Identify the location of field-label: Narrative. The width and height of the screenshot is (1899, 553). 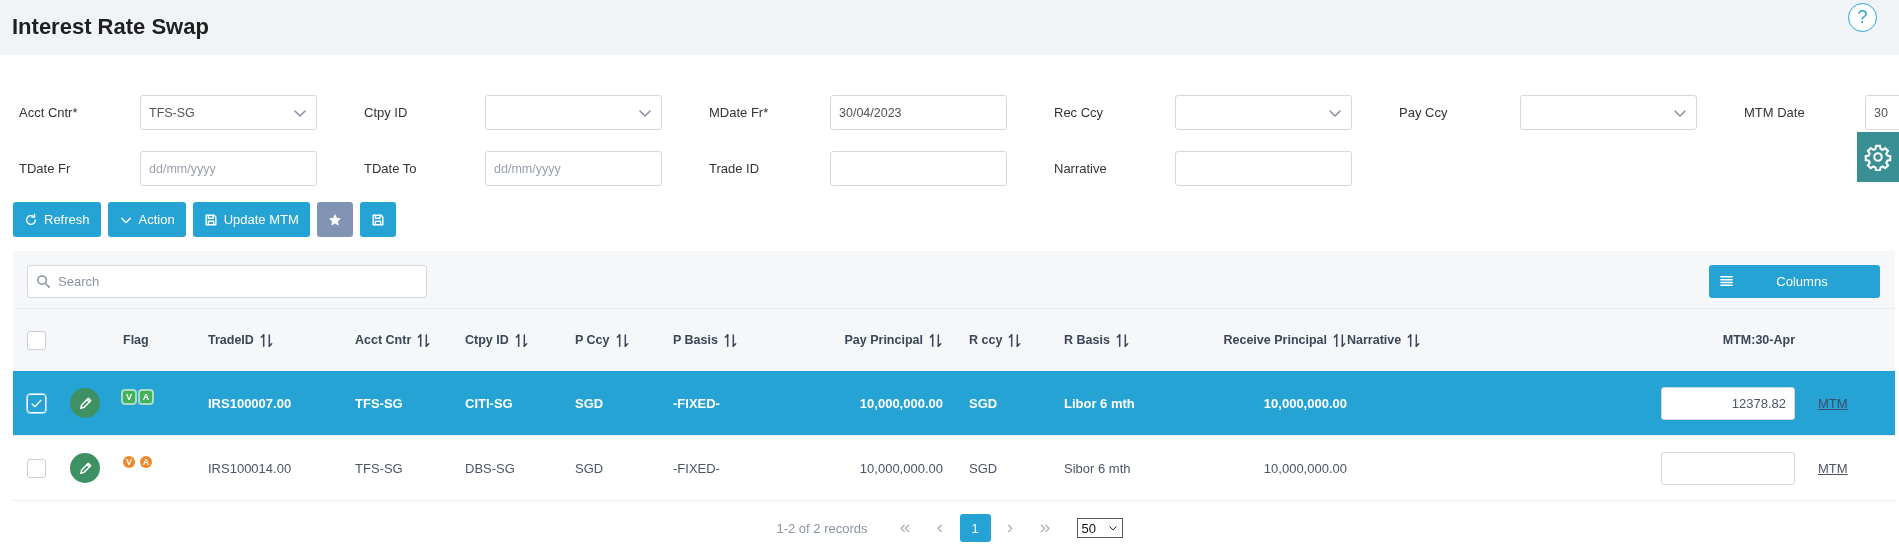
(1081, 168).